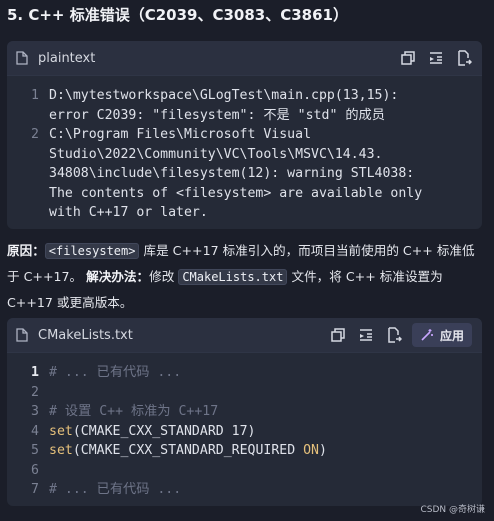  I want to click on code-line: 5 set(CMAKE_CXX_STANDARD_REQUIRED ON), so click(244, 451).